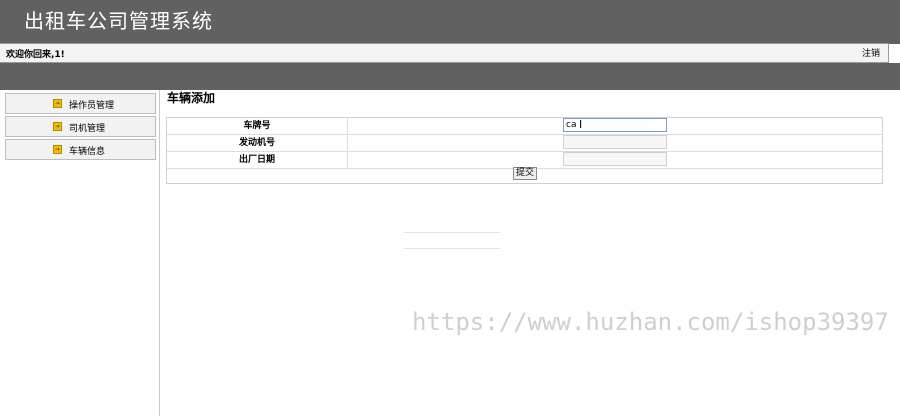 The width and height of the screenshot is (900, 416). I want to click on manufacture-date-input, so click(615, 159).